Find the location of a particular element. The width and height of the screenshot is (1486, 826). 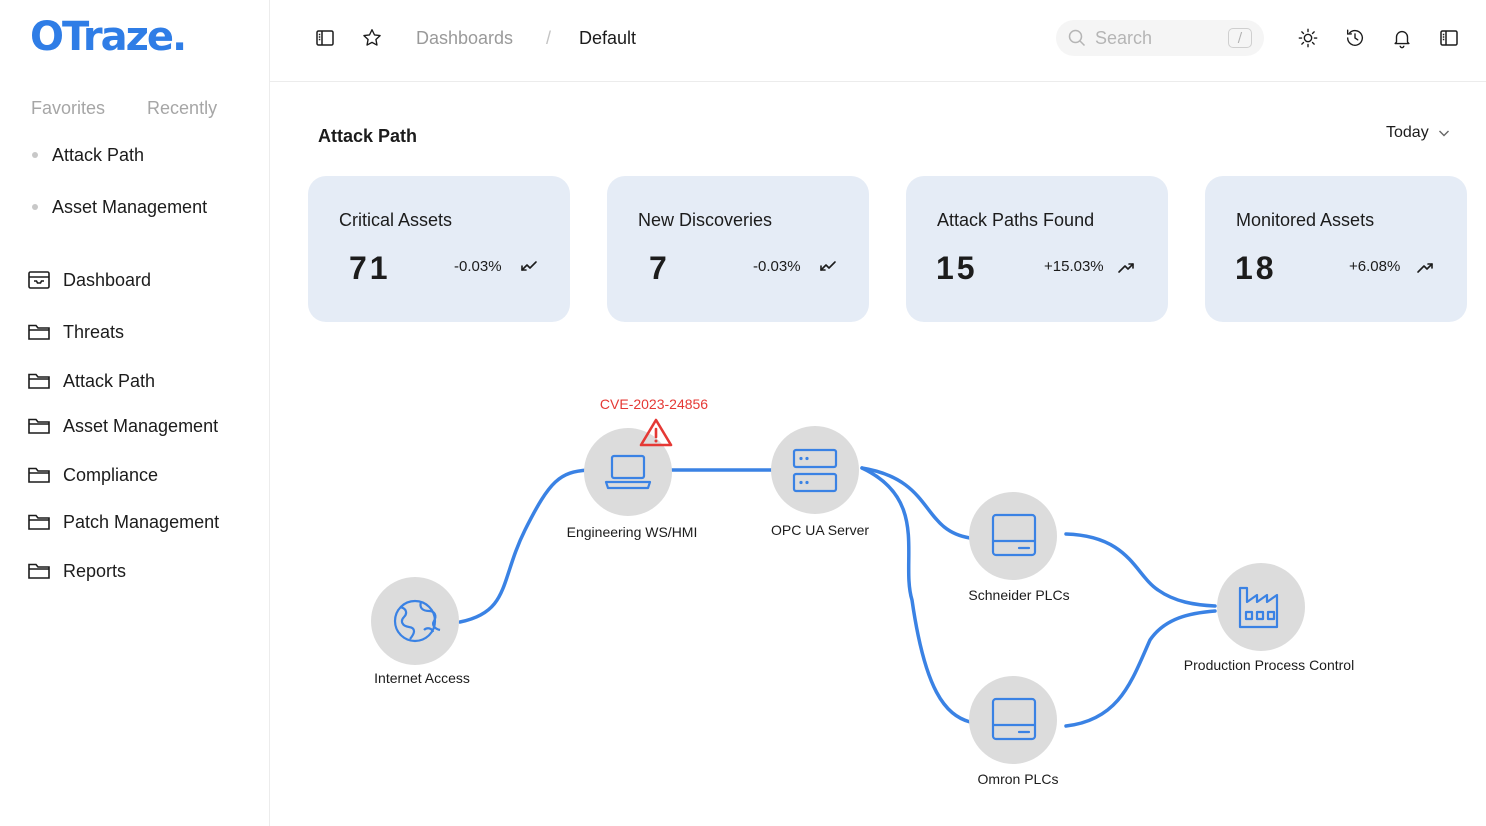

sidebar-item-label: Compliance is located at coordinates (111, 474).